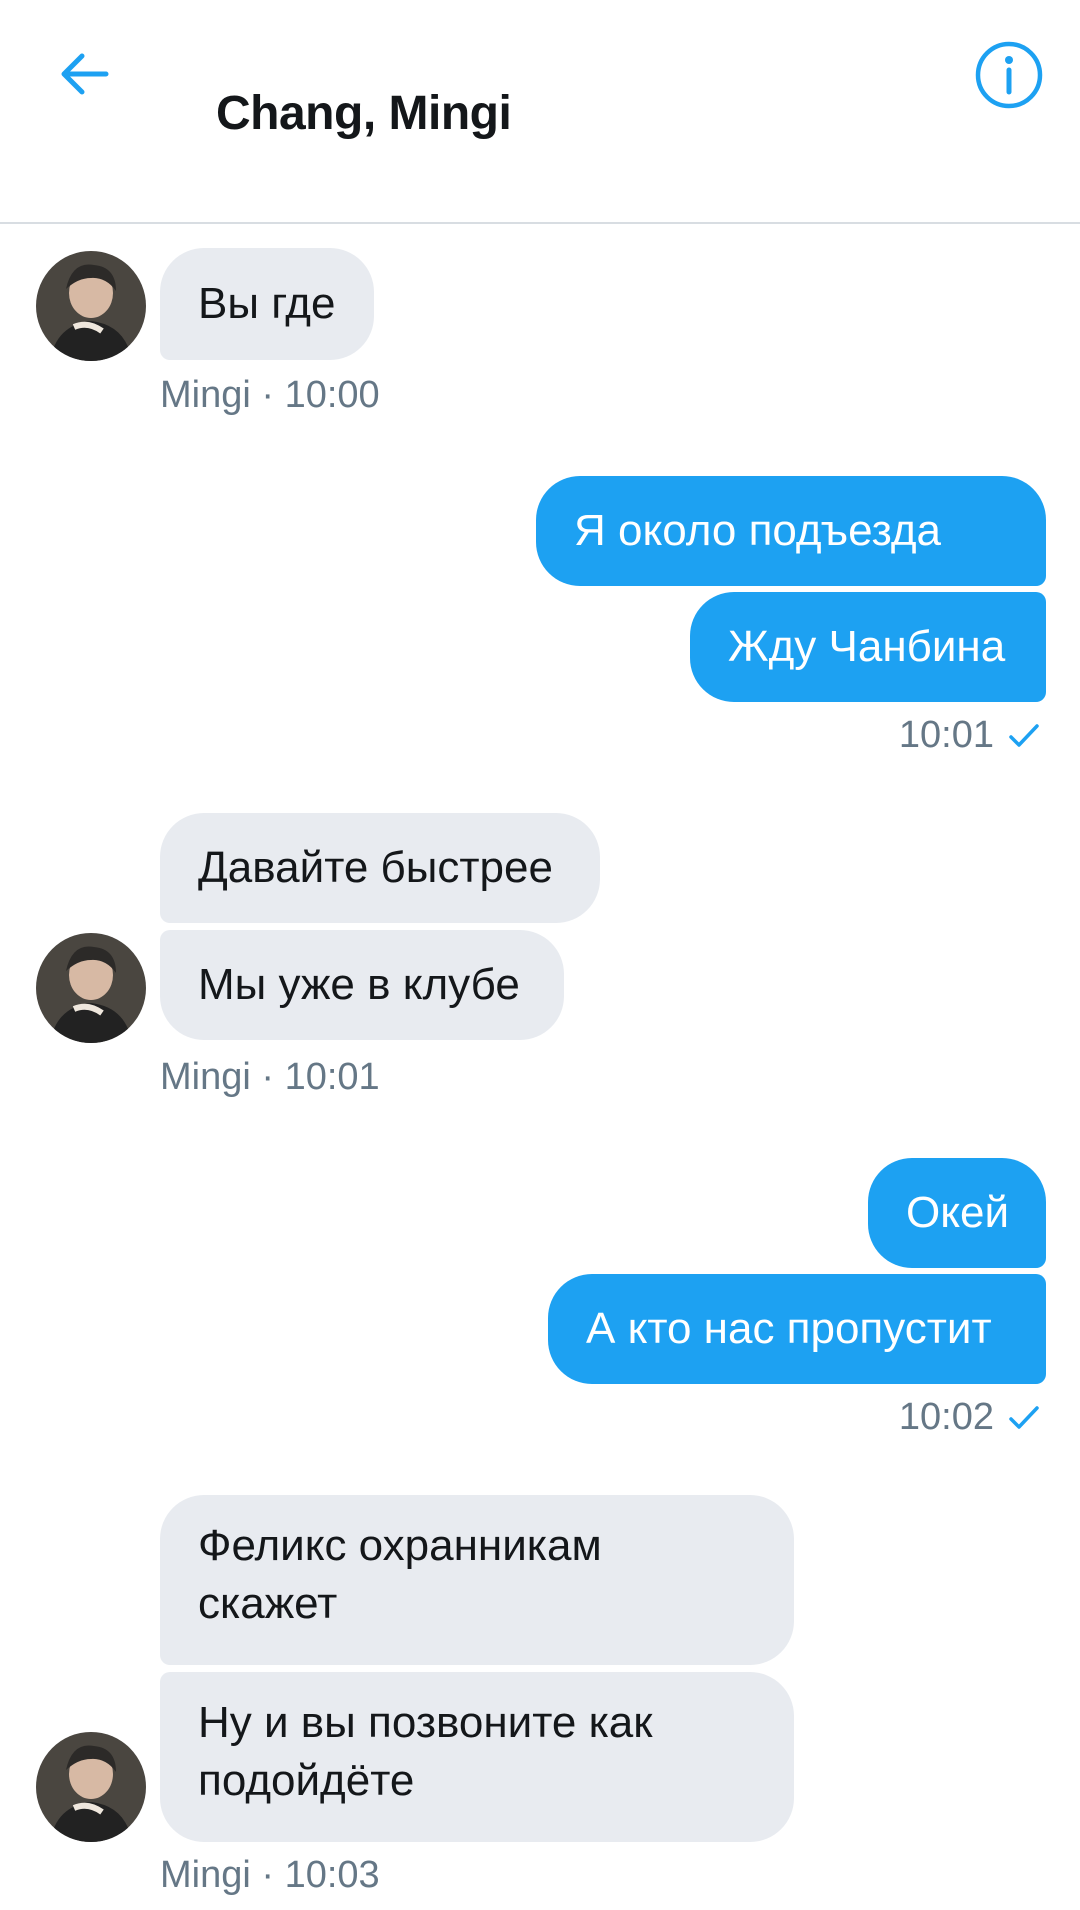  I want to click on message-text: Жду Чанбина, so click(867, 646).